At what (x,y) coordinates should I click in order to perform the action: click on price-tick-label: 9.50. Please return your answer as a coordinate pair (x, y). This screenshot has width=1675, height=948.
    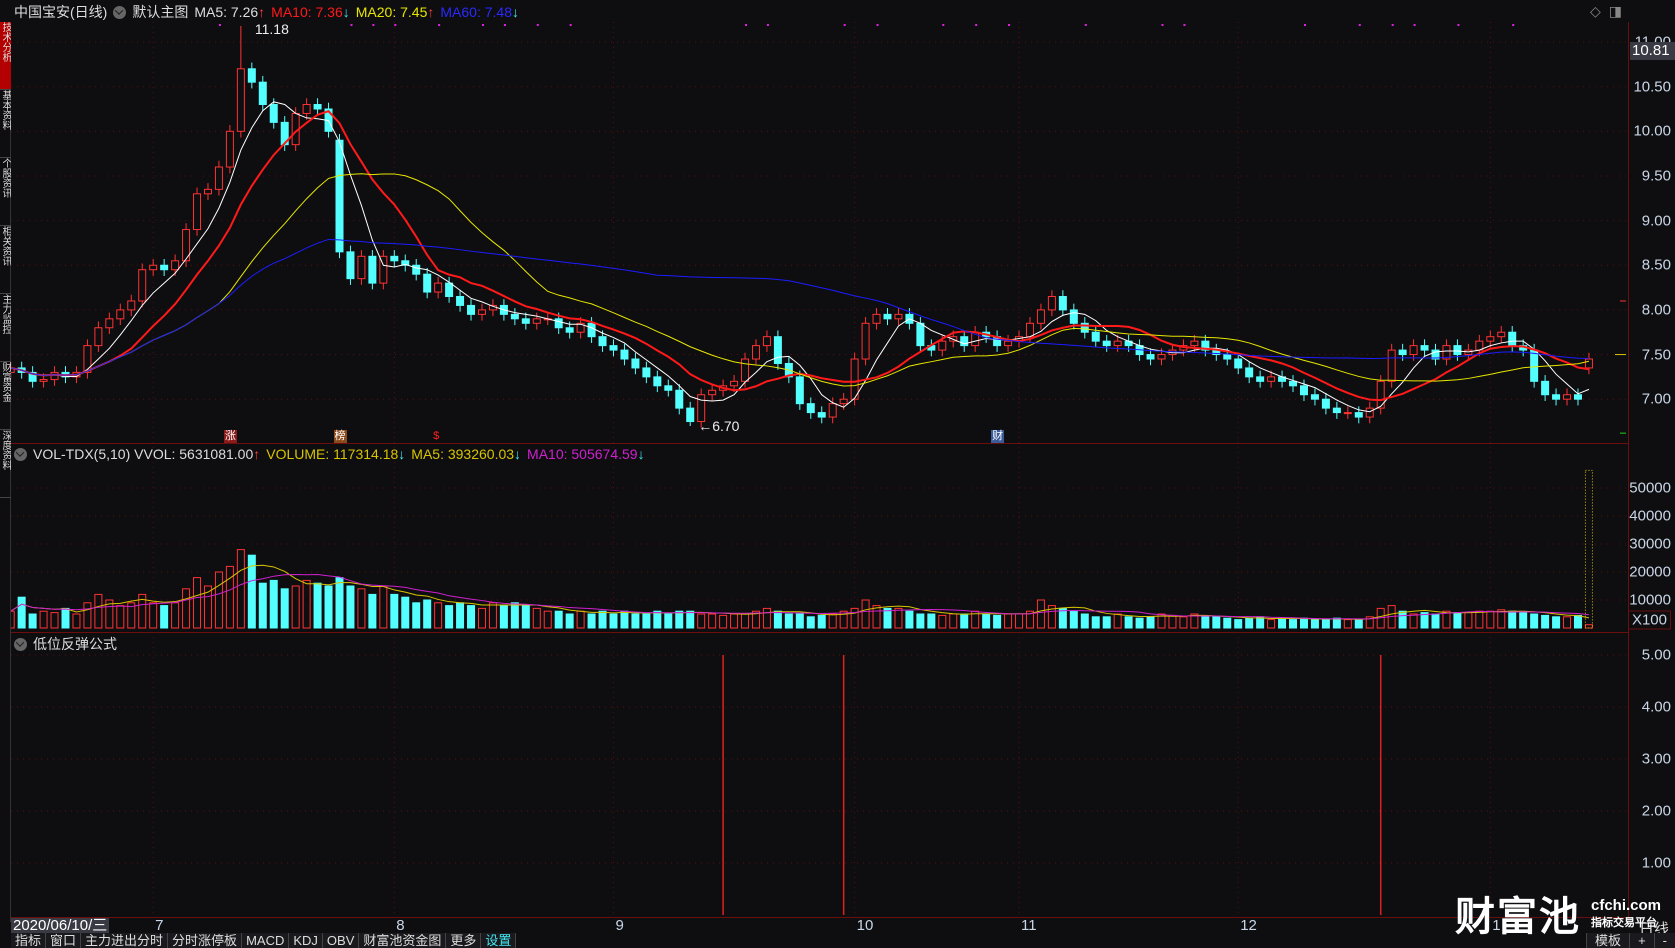
    Looking at the image, I should click on (1656, 176).